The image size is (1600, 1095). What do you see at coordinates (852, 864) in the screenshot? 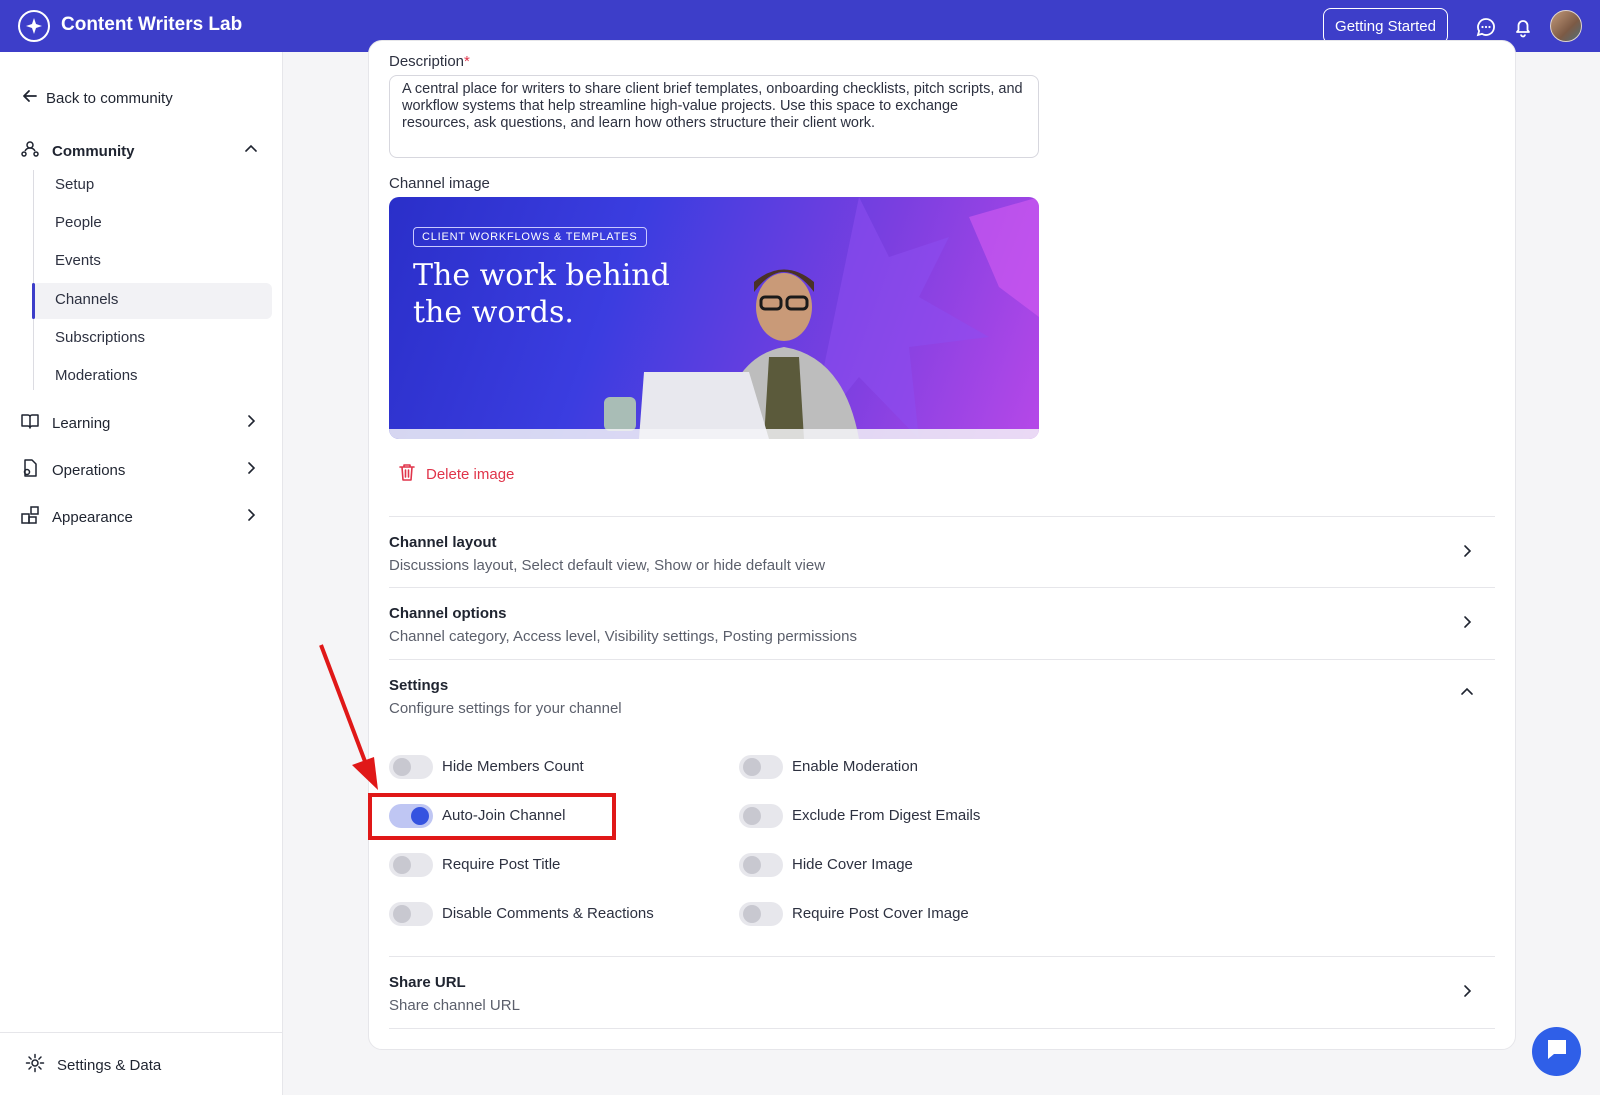
I see `hide-cover-image-label: Hide Cover Image` at bounding box center [852, 864].